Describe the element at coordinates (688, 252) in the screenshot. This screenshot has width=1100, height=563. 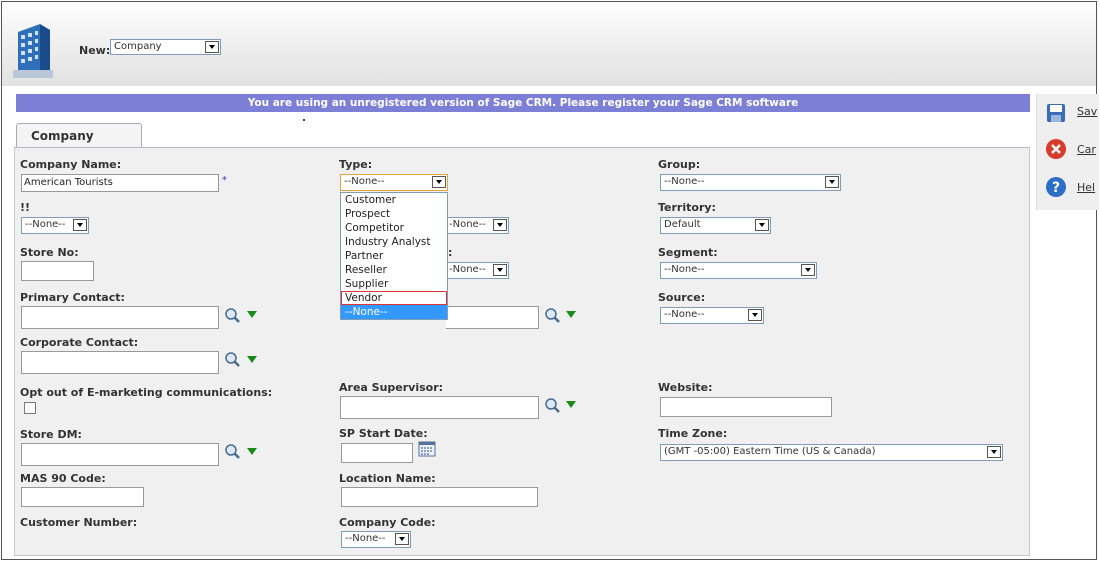
I see `segment-label: Segment:` at that location.